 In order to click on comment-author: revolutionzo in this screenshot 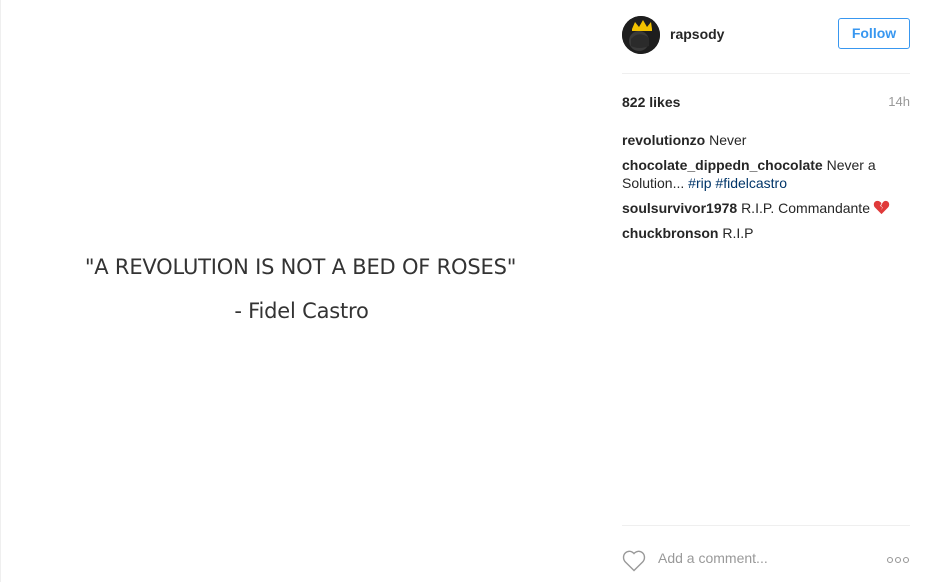, I will do `click(663, 140)`.